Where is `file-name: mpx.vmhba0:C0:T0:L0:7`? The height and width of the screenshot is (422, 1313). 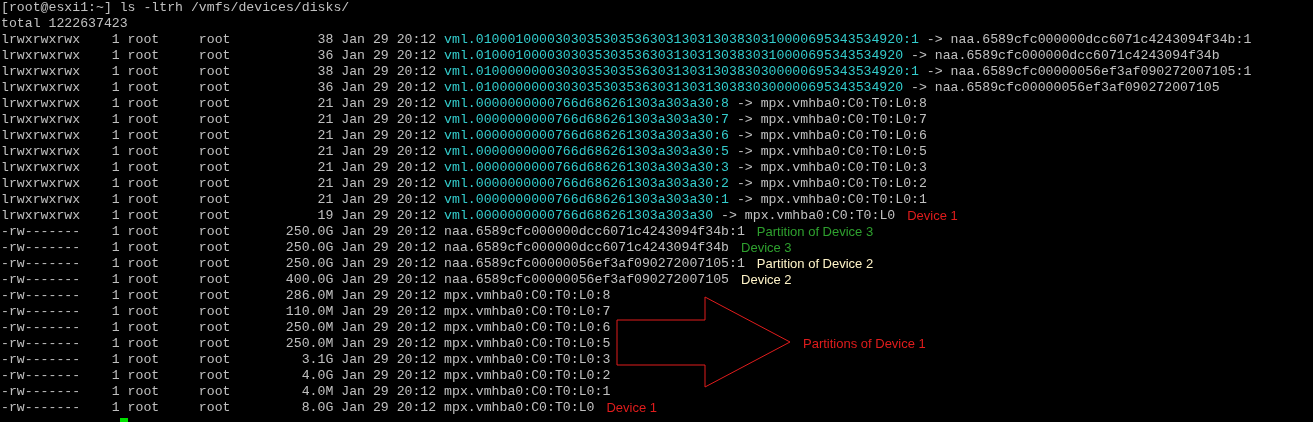 file-name: mpx.vmhba0:C0:T0:L0:7 is located at coordinates (527, 312).